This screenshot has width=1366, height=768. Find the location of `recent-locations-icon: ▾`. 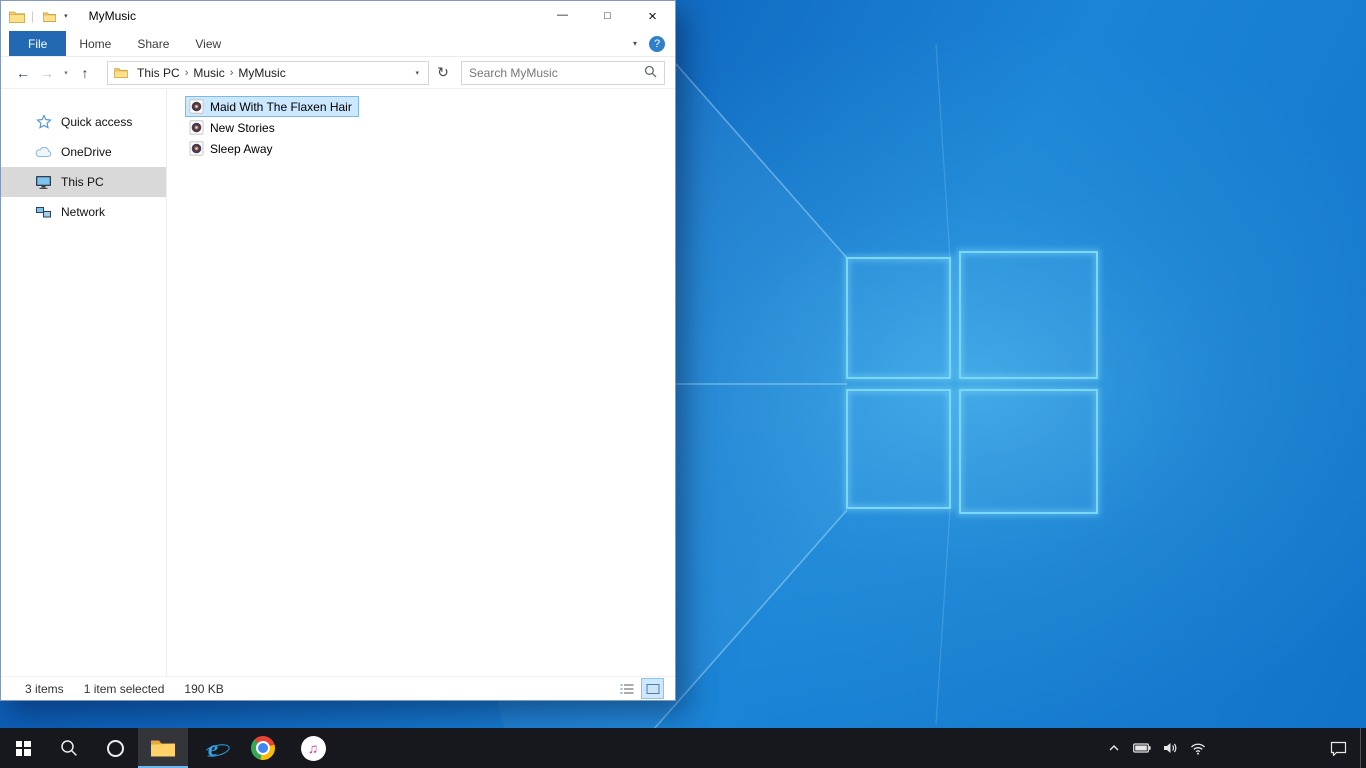

recent-locations-icon: ▾ is located at coordinates (66, 73).